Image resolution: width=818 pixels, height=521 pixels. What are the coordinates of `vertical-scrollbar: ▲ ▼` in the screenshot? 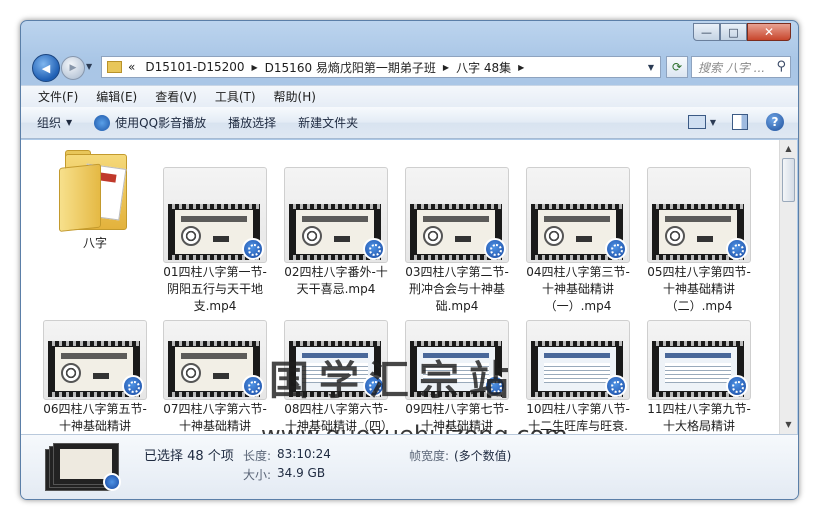 It's located at (788, 287).